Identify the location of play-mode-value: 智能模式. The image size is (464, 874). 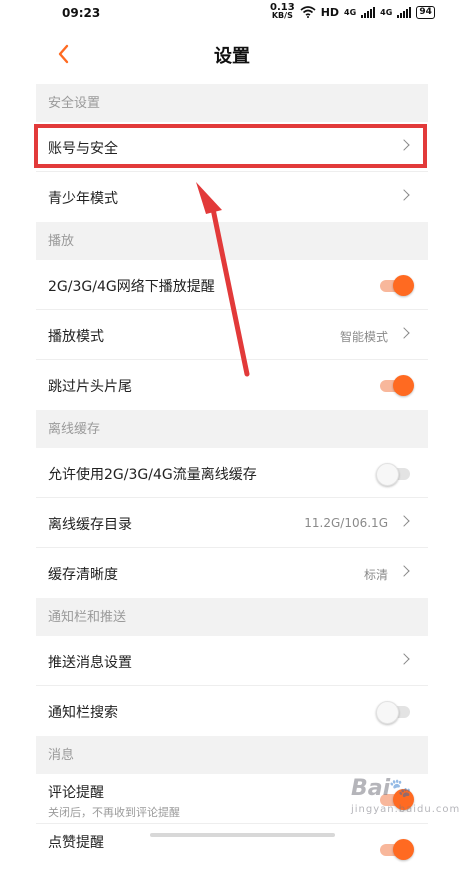
(363, 337).